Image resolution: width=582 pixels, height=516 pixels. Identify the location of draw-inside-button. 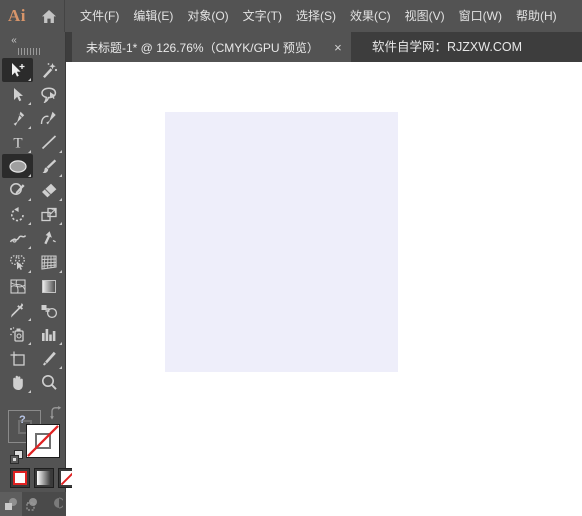
(55, 504).